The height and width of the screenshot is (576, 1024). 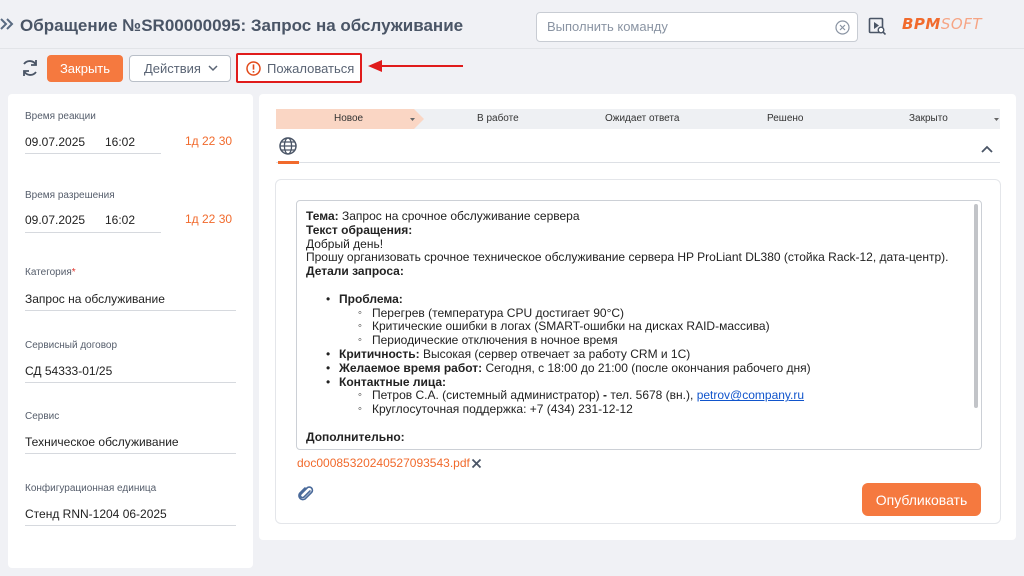 What do you see at coordinates (42, 416) in the screenshot?
I see `service-label: Сервис` at bounding box center [42, 416].